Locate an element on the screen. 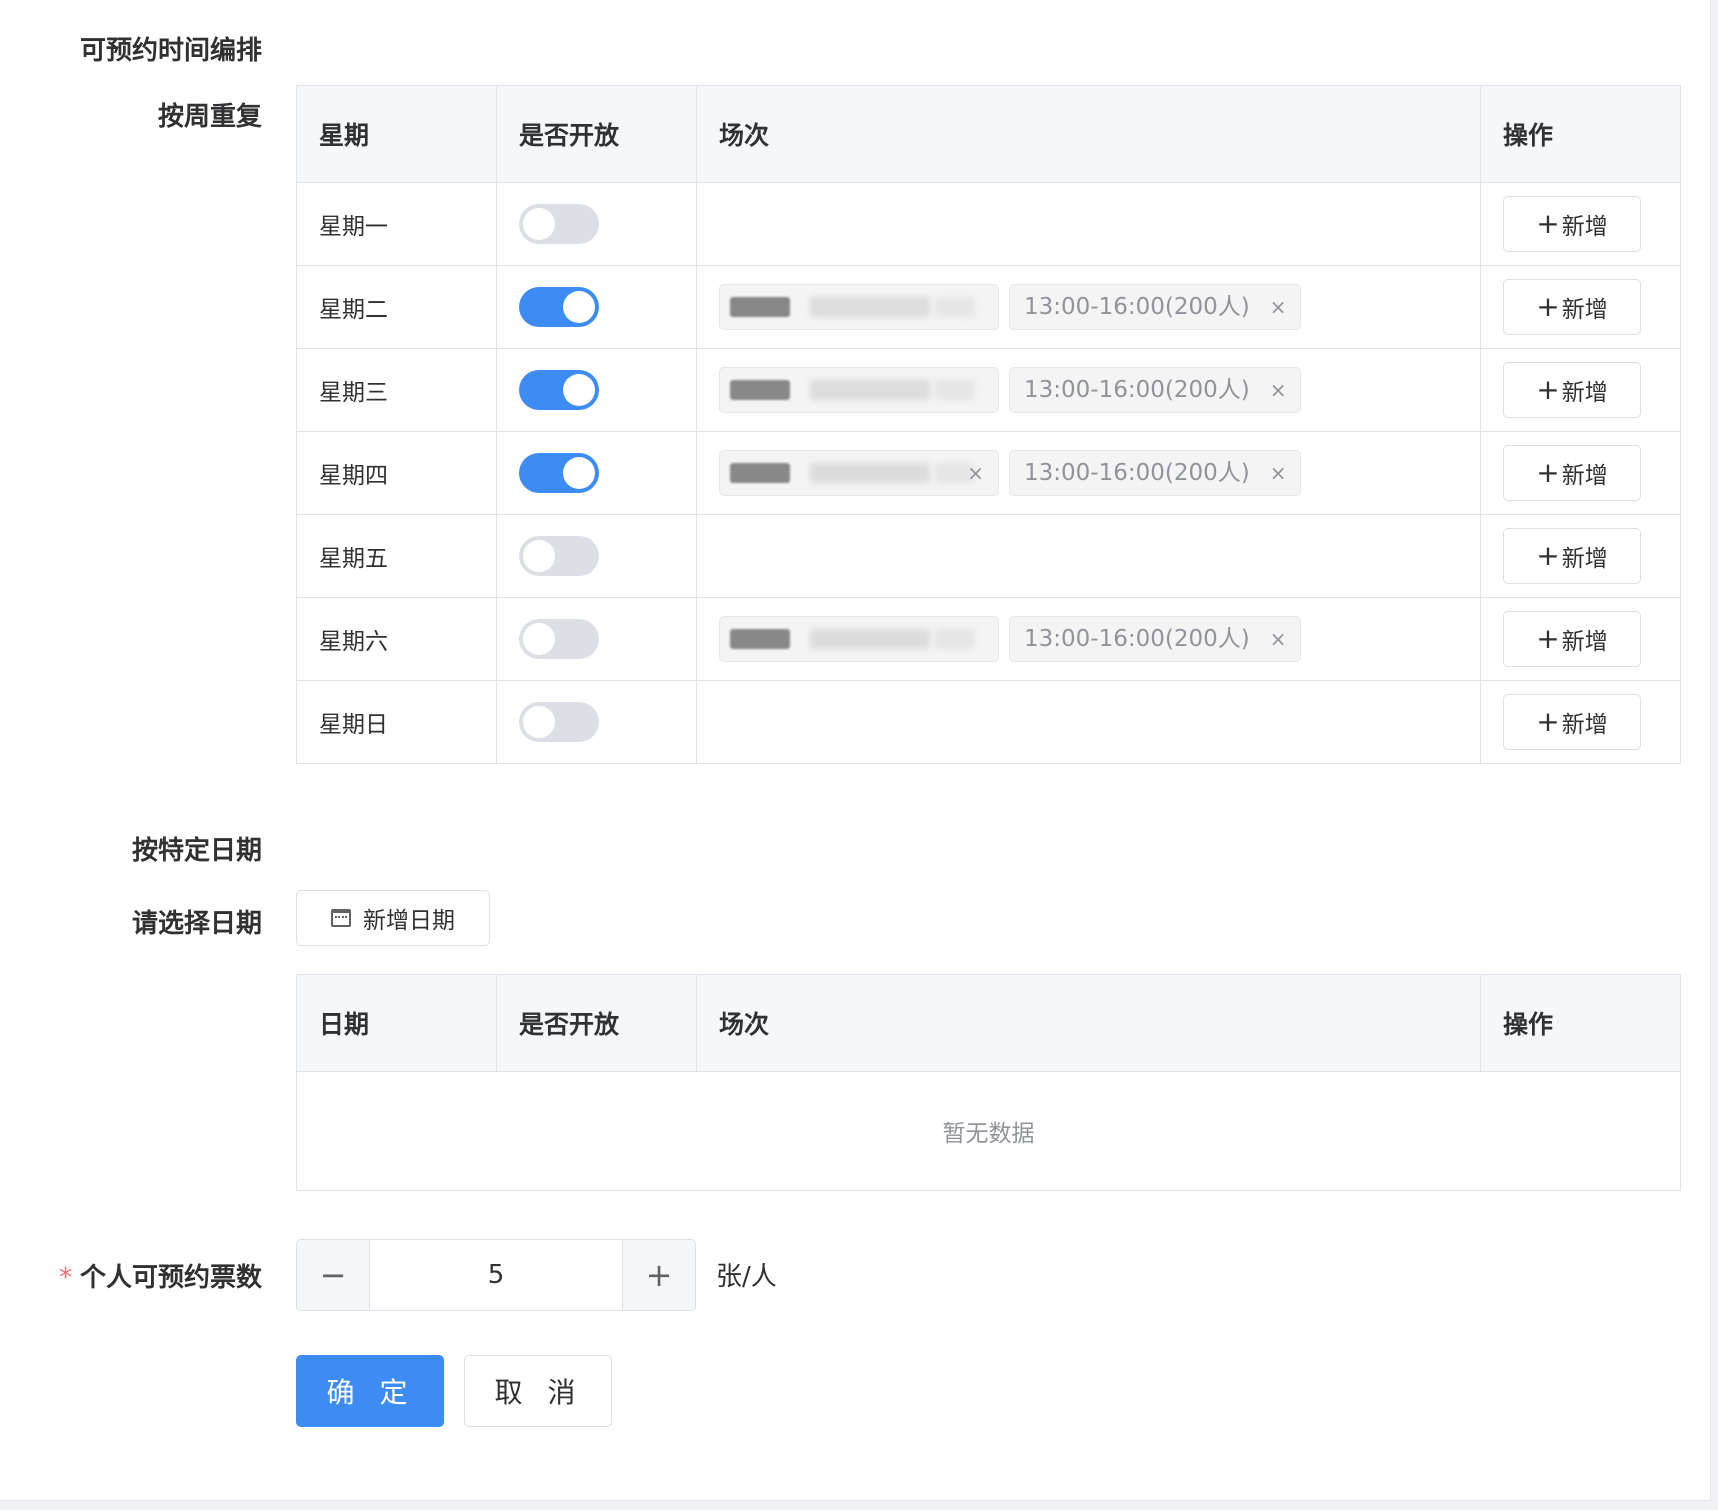 This screenshot has height=1510, width=1718. weekday-cell: 星期六 is located at coordinates (396, 639).